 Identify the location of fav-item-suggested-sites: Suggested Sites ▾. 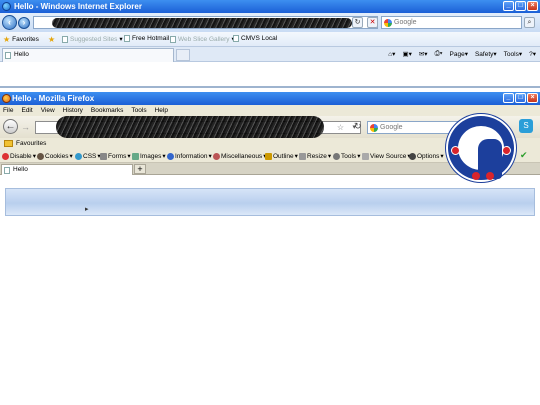
(92, 39).